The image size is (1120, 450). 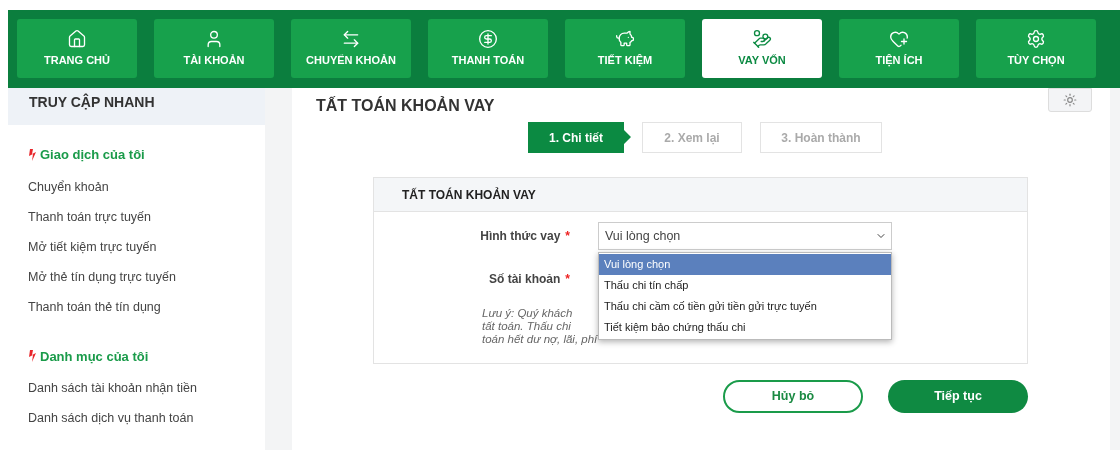 I want to click on arrows-icon, so click(x=351, y=38).